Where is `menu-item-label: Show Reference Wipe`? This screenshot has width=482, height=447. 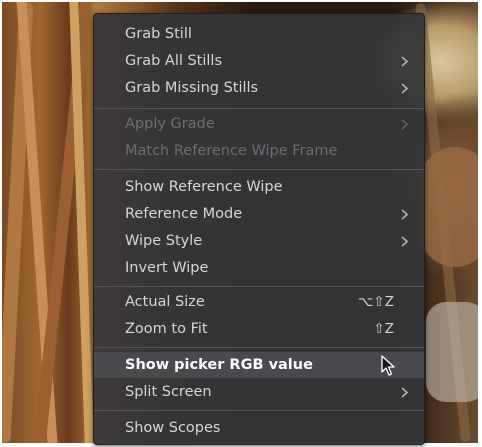
menu-item-label: Show Reference Wipe is located at coordinates (204, 187).